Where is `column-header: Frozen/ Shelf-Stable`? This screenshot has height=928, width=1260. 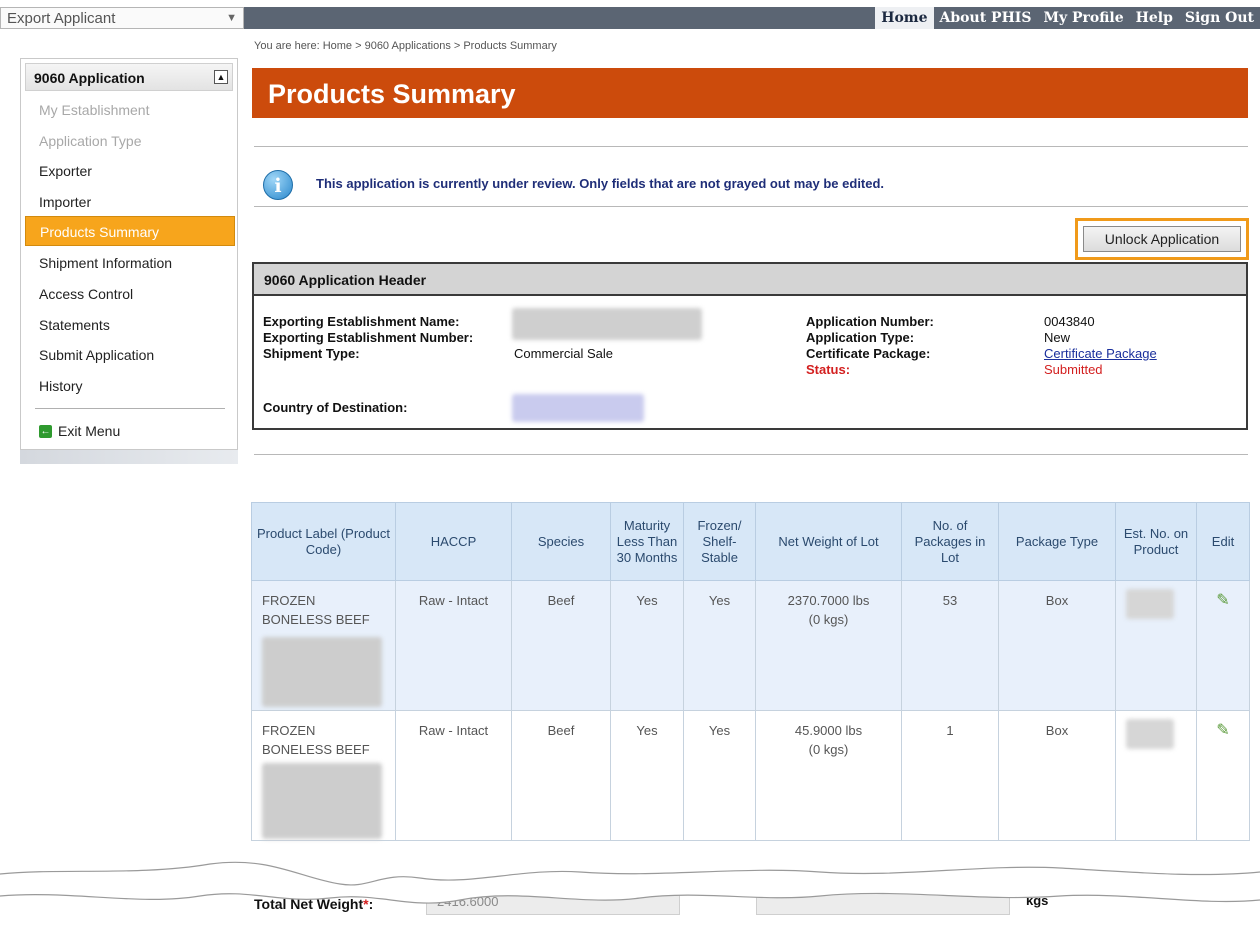 column-header: Frozen/ Shelf-Stable is located at coordinates (719, 541).